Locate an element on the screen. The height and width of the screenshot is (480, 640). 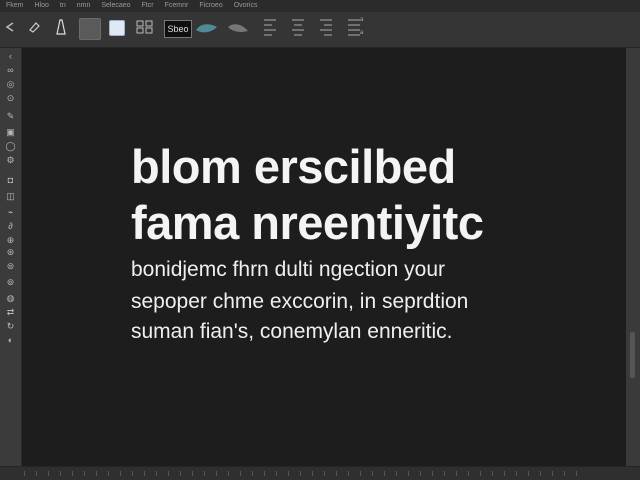
fill-color-swatch is located at coordinates (90, 29).